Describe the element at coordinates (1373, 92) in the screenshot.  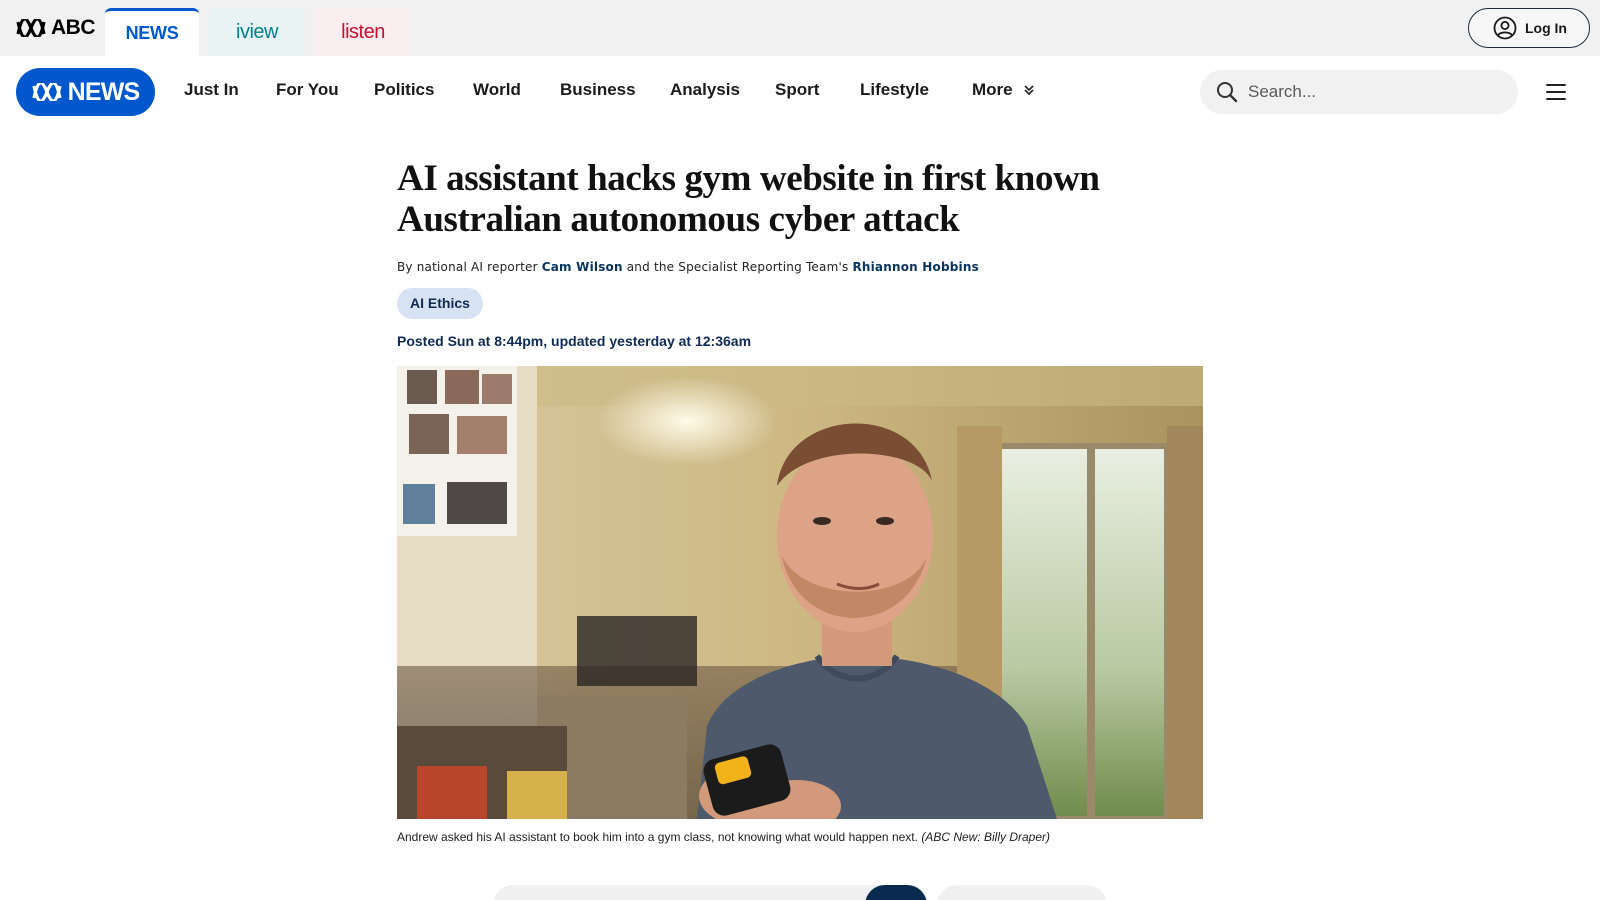
I see `search-input` at that location.